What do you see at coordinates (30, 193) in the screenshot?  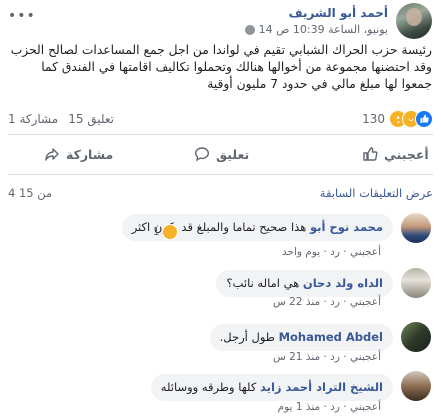 I see `comments-pagination-count: 4 من 15` at bounding box center [30, 193].